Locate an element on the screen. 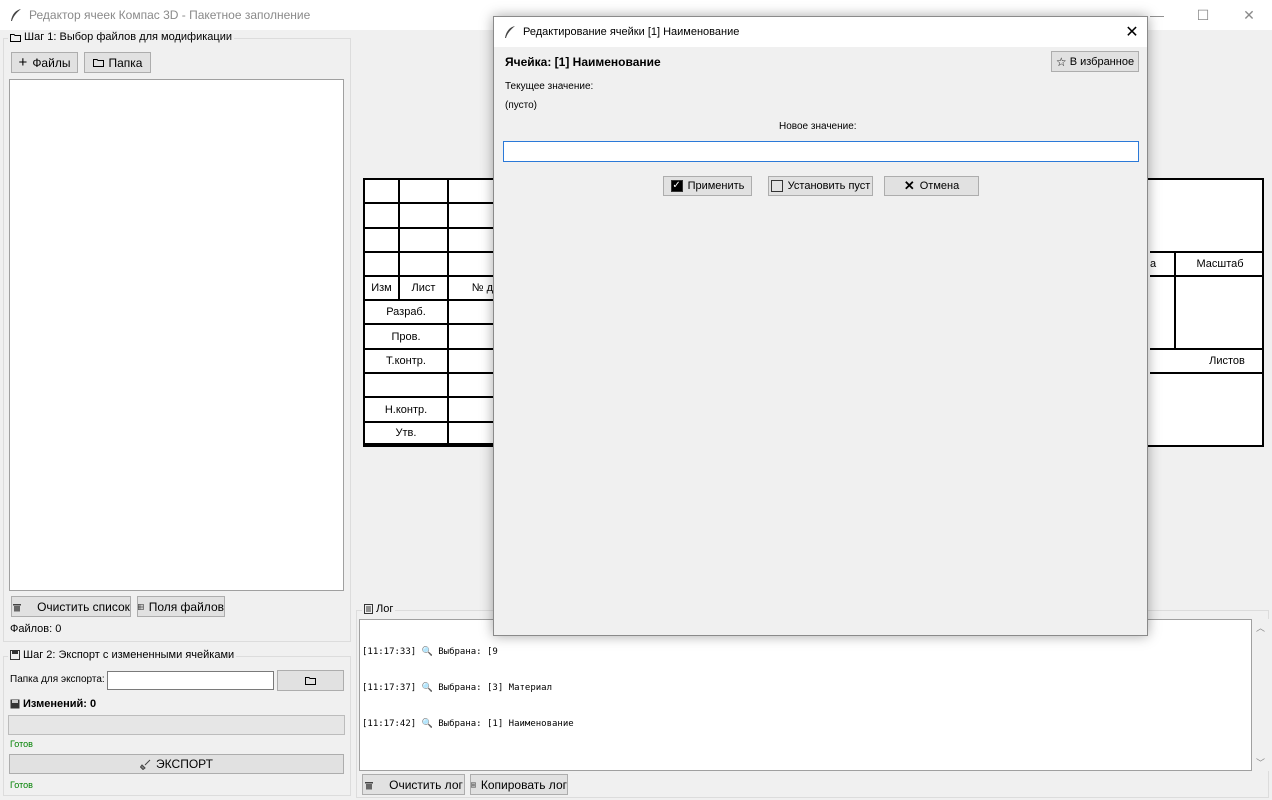 Image resolution: width=1272 pixels, height=800 pixels. files-count: Файлов: 0 is located at coordinates (36, 629).